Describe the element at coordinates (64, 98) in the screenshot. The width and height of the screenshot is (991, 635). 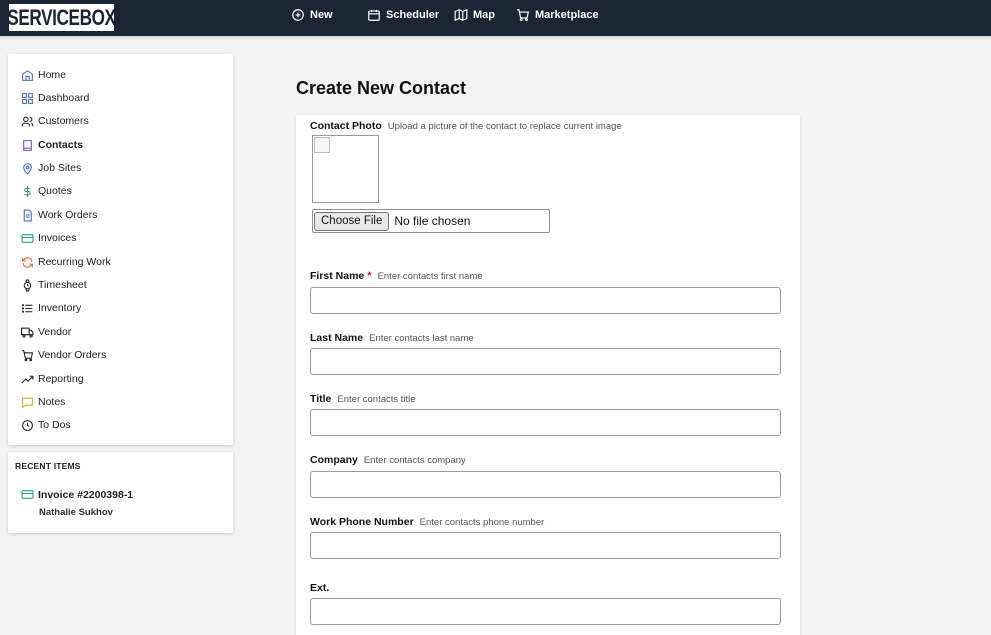
I see `sidebar-item-label: Dashboard` at that location.